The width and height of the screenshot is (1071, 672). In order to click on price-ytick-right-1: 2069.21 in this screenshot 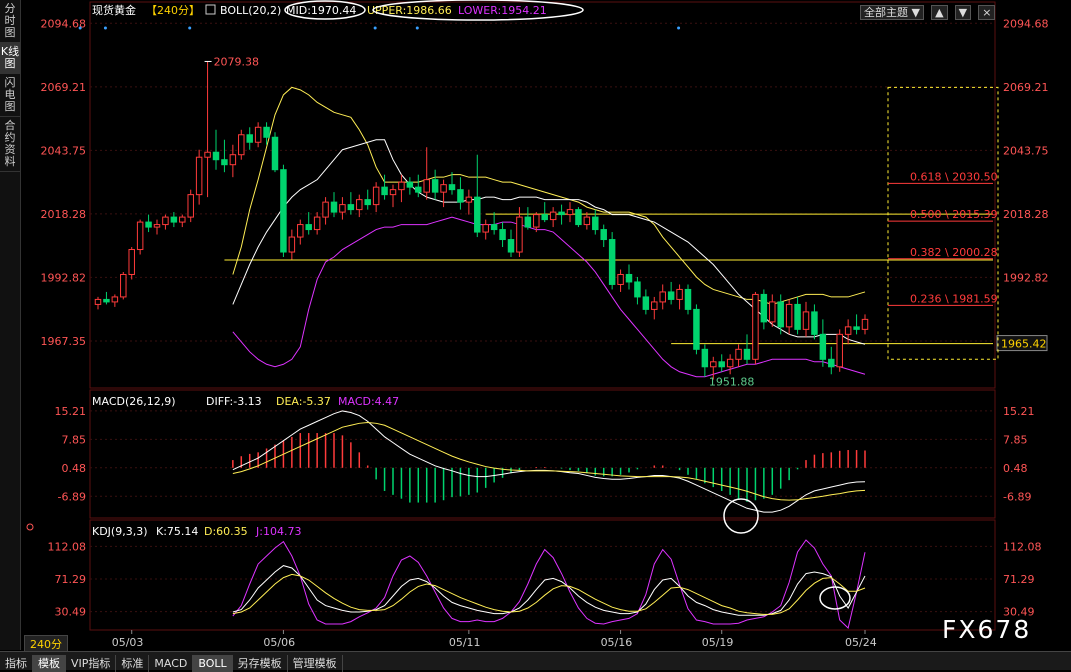, I will do `click(1026, 87)`.